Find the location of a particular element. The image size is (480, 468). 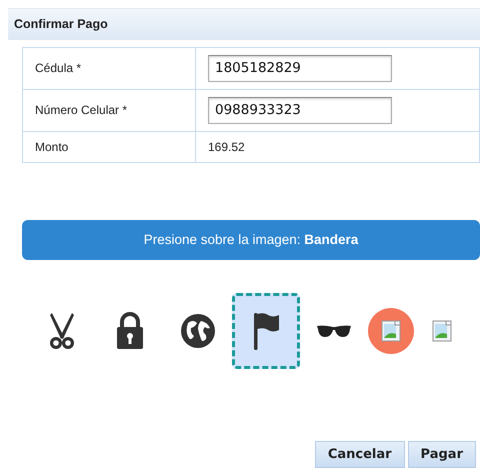

dialog-button: Cancelar is located at coordinates (359, 454).